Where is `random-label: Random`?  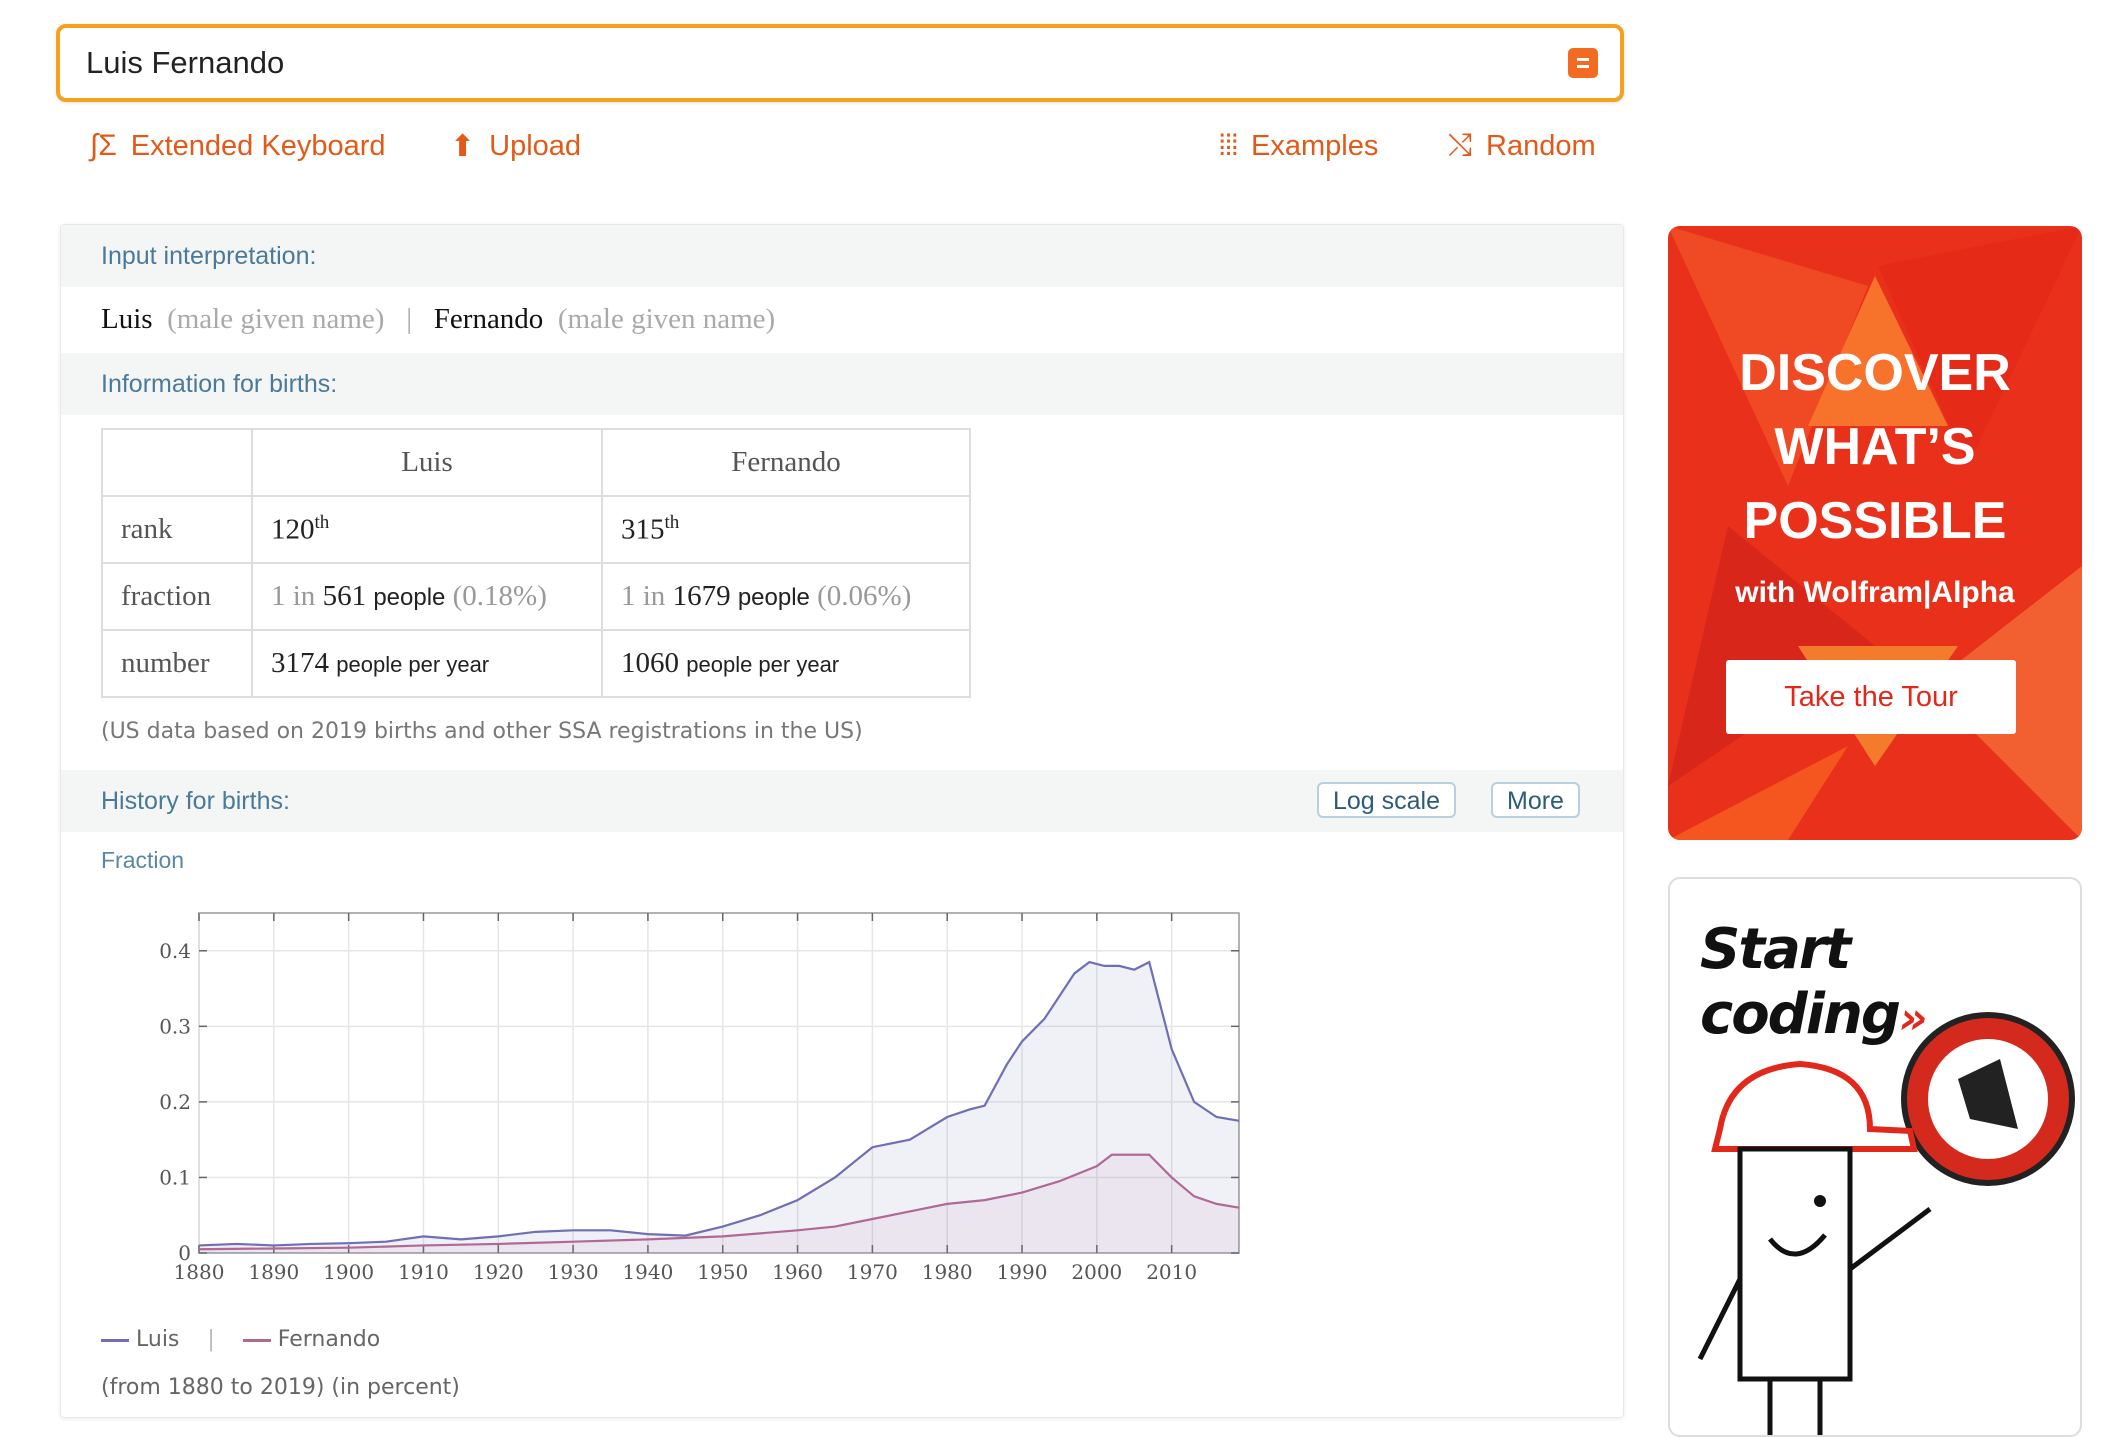
random-label: Random is located at coordinates (1541, 145).